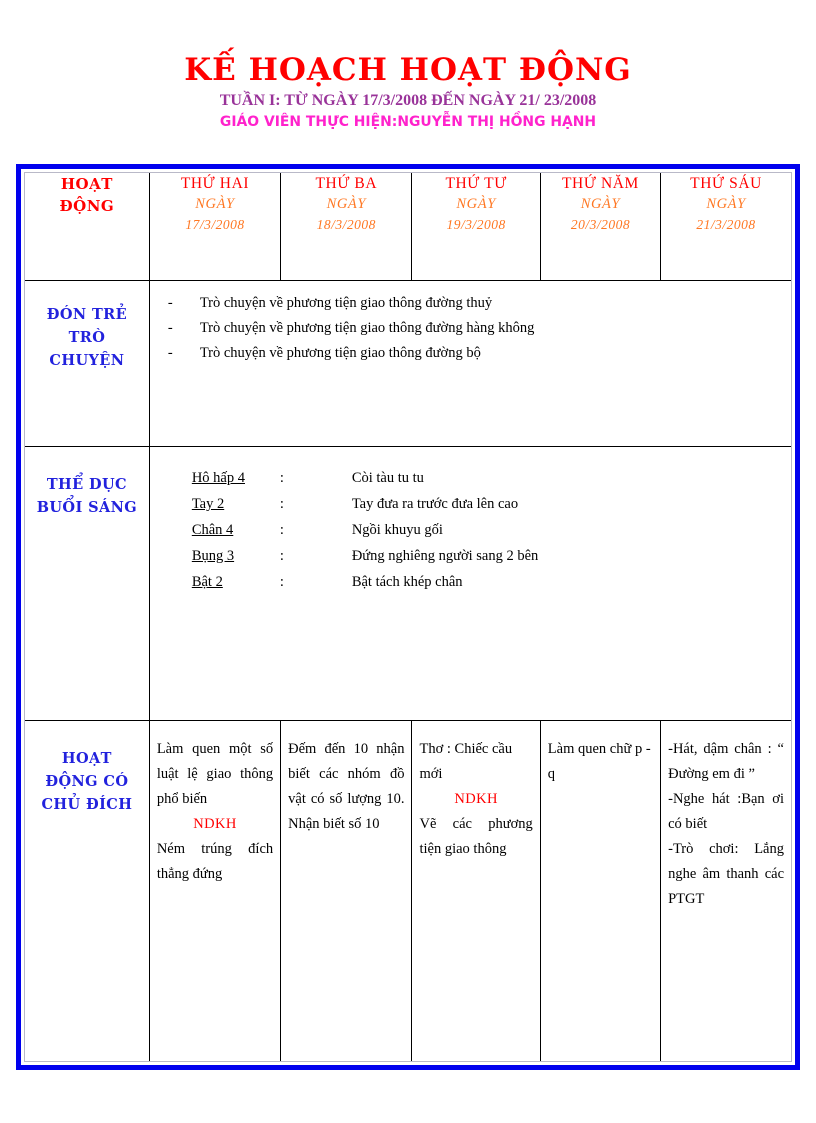 This screenshot has height=1123, width=816. What do you see at coordinates (488, 582) in the screenshot?
I see `list-item: Bật 2: Bật tách khép chân` at bounding box center [488, 582].